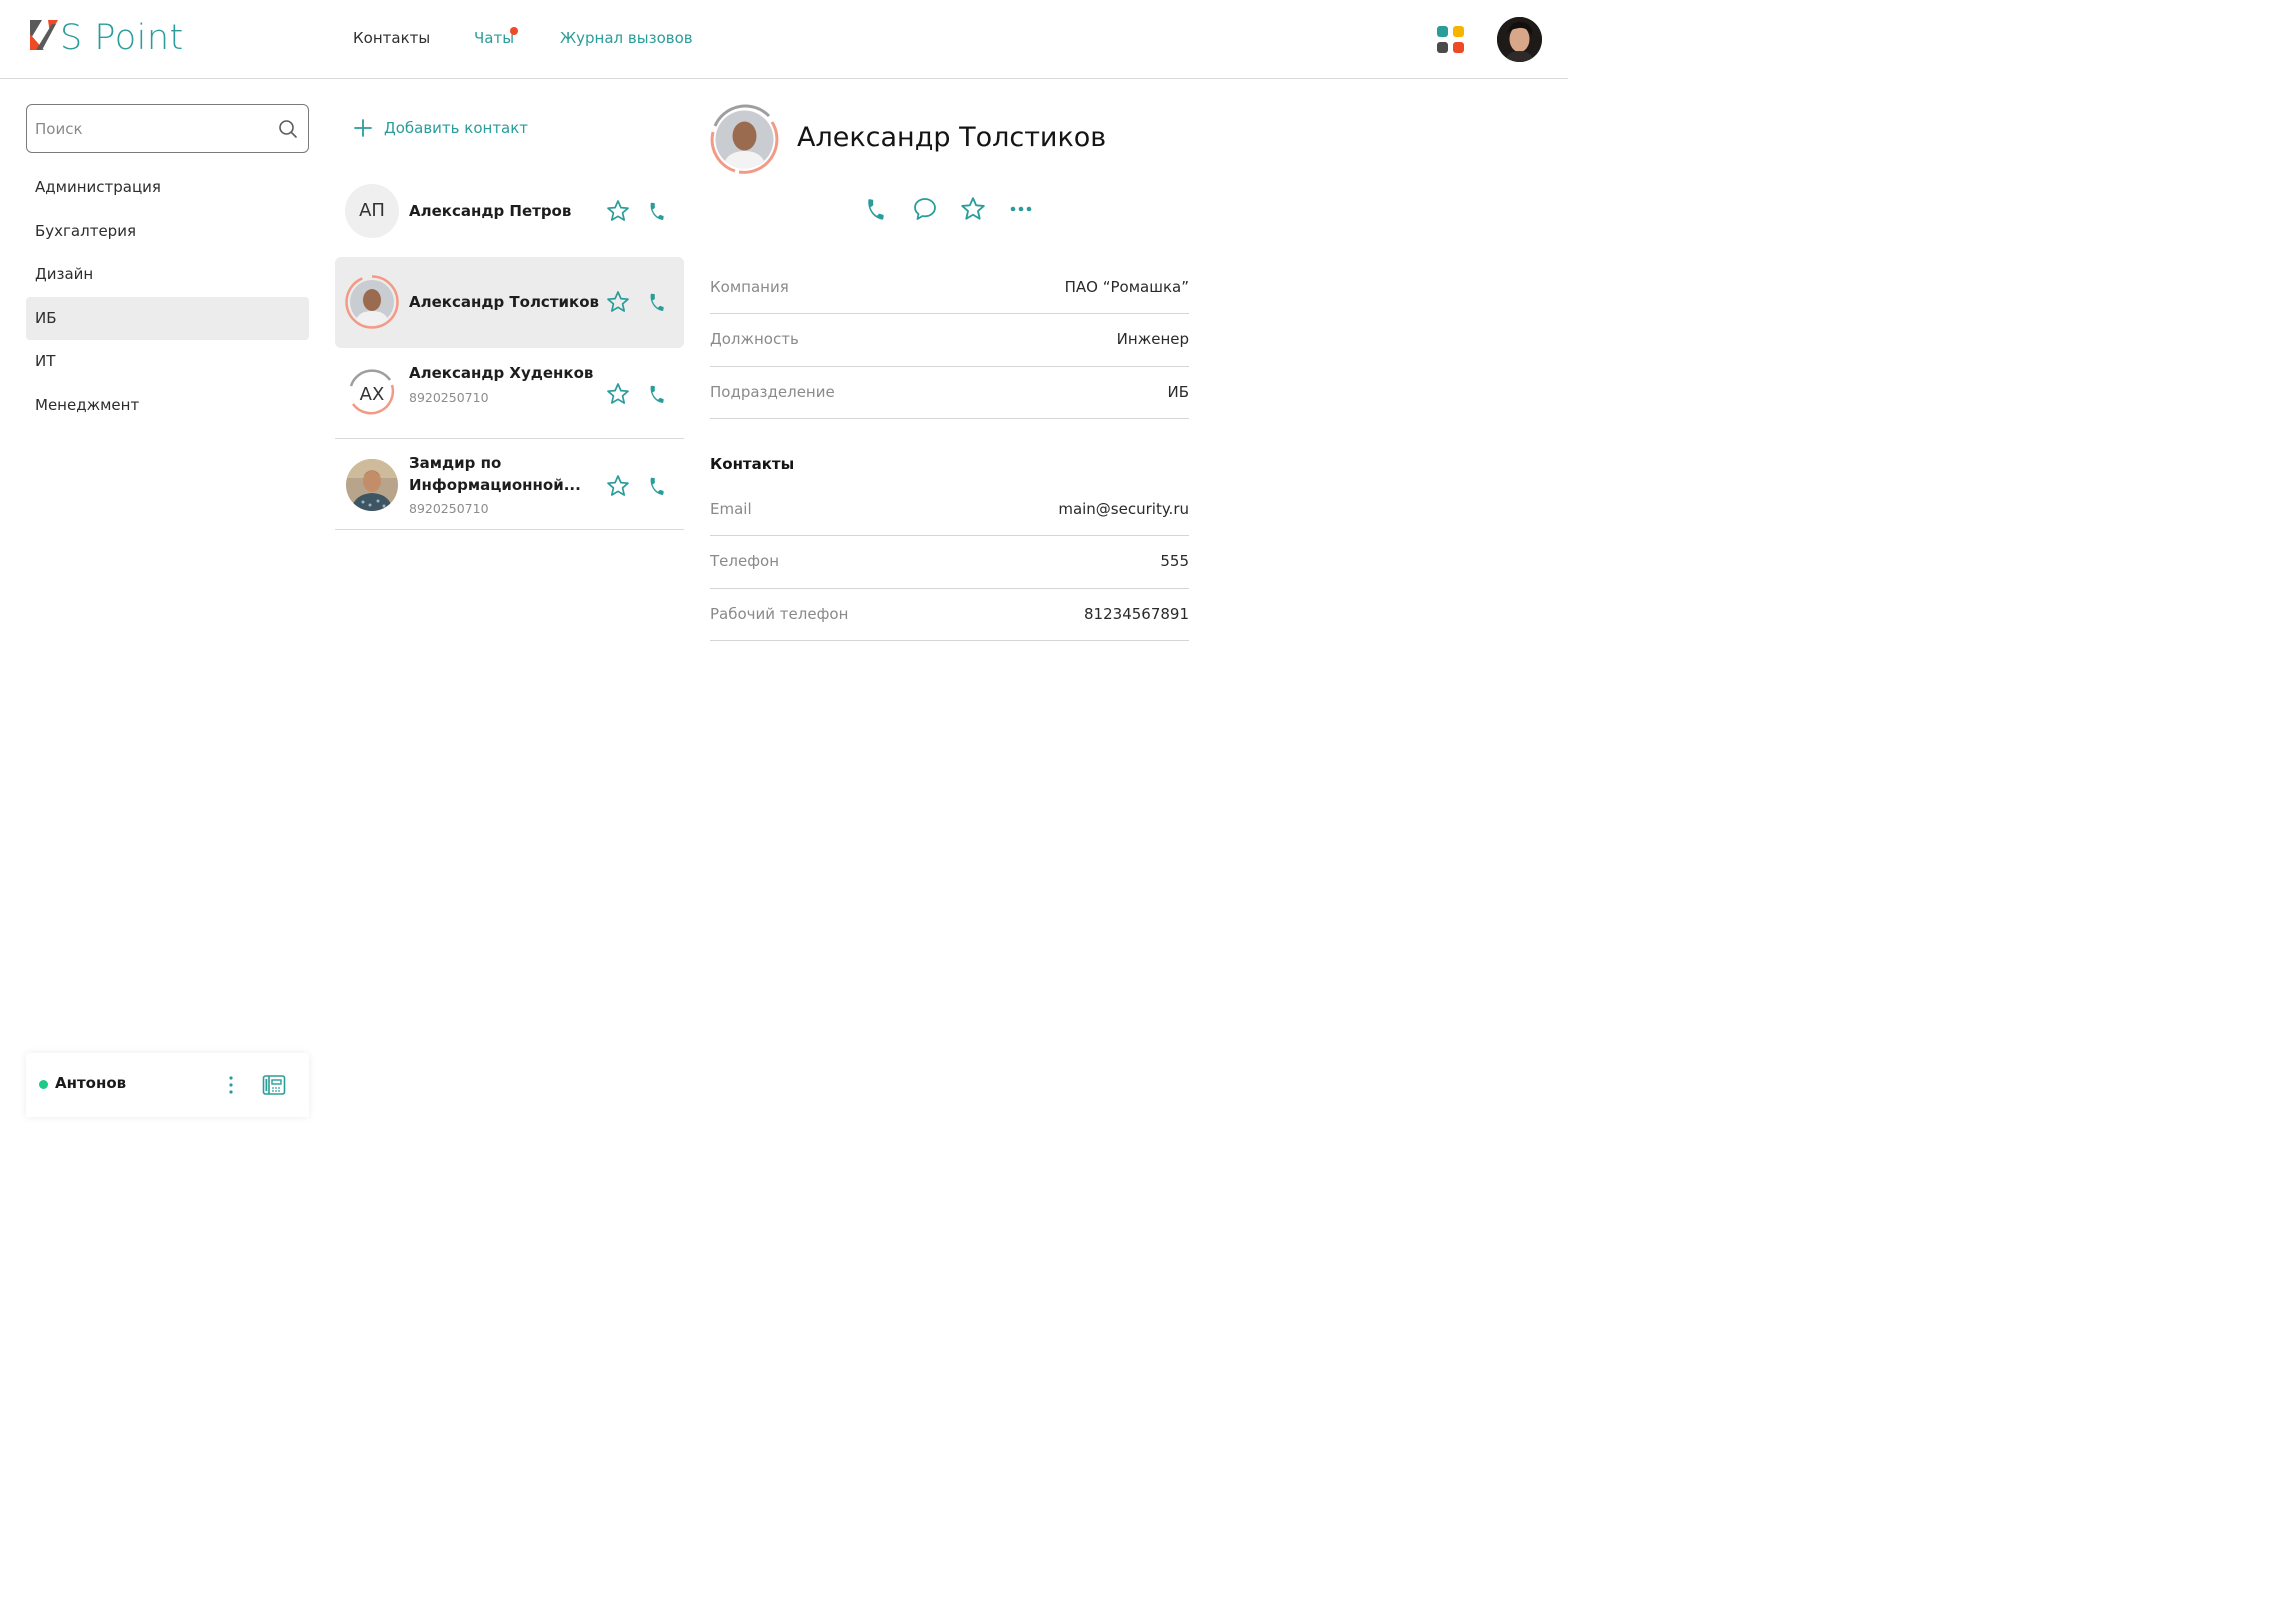 The height and width of the screenshot is (1620, 2278). I want to click on logo-text: S Point, so click(122, 38).